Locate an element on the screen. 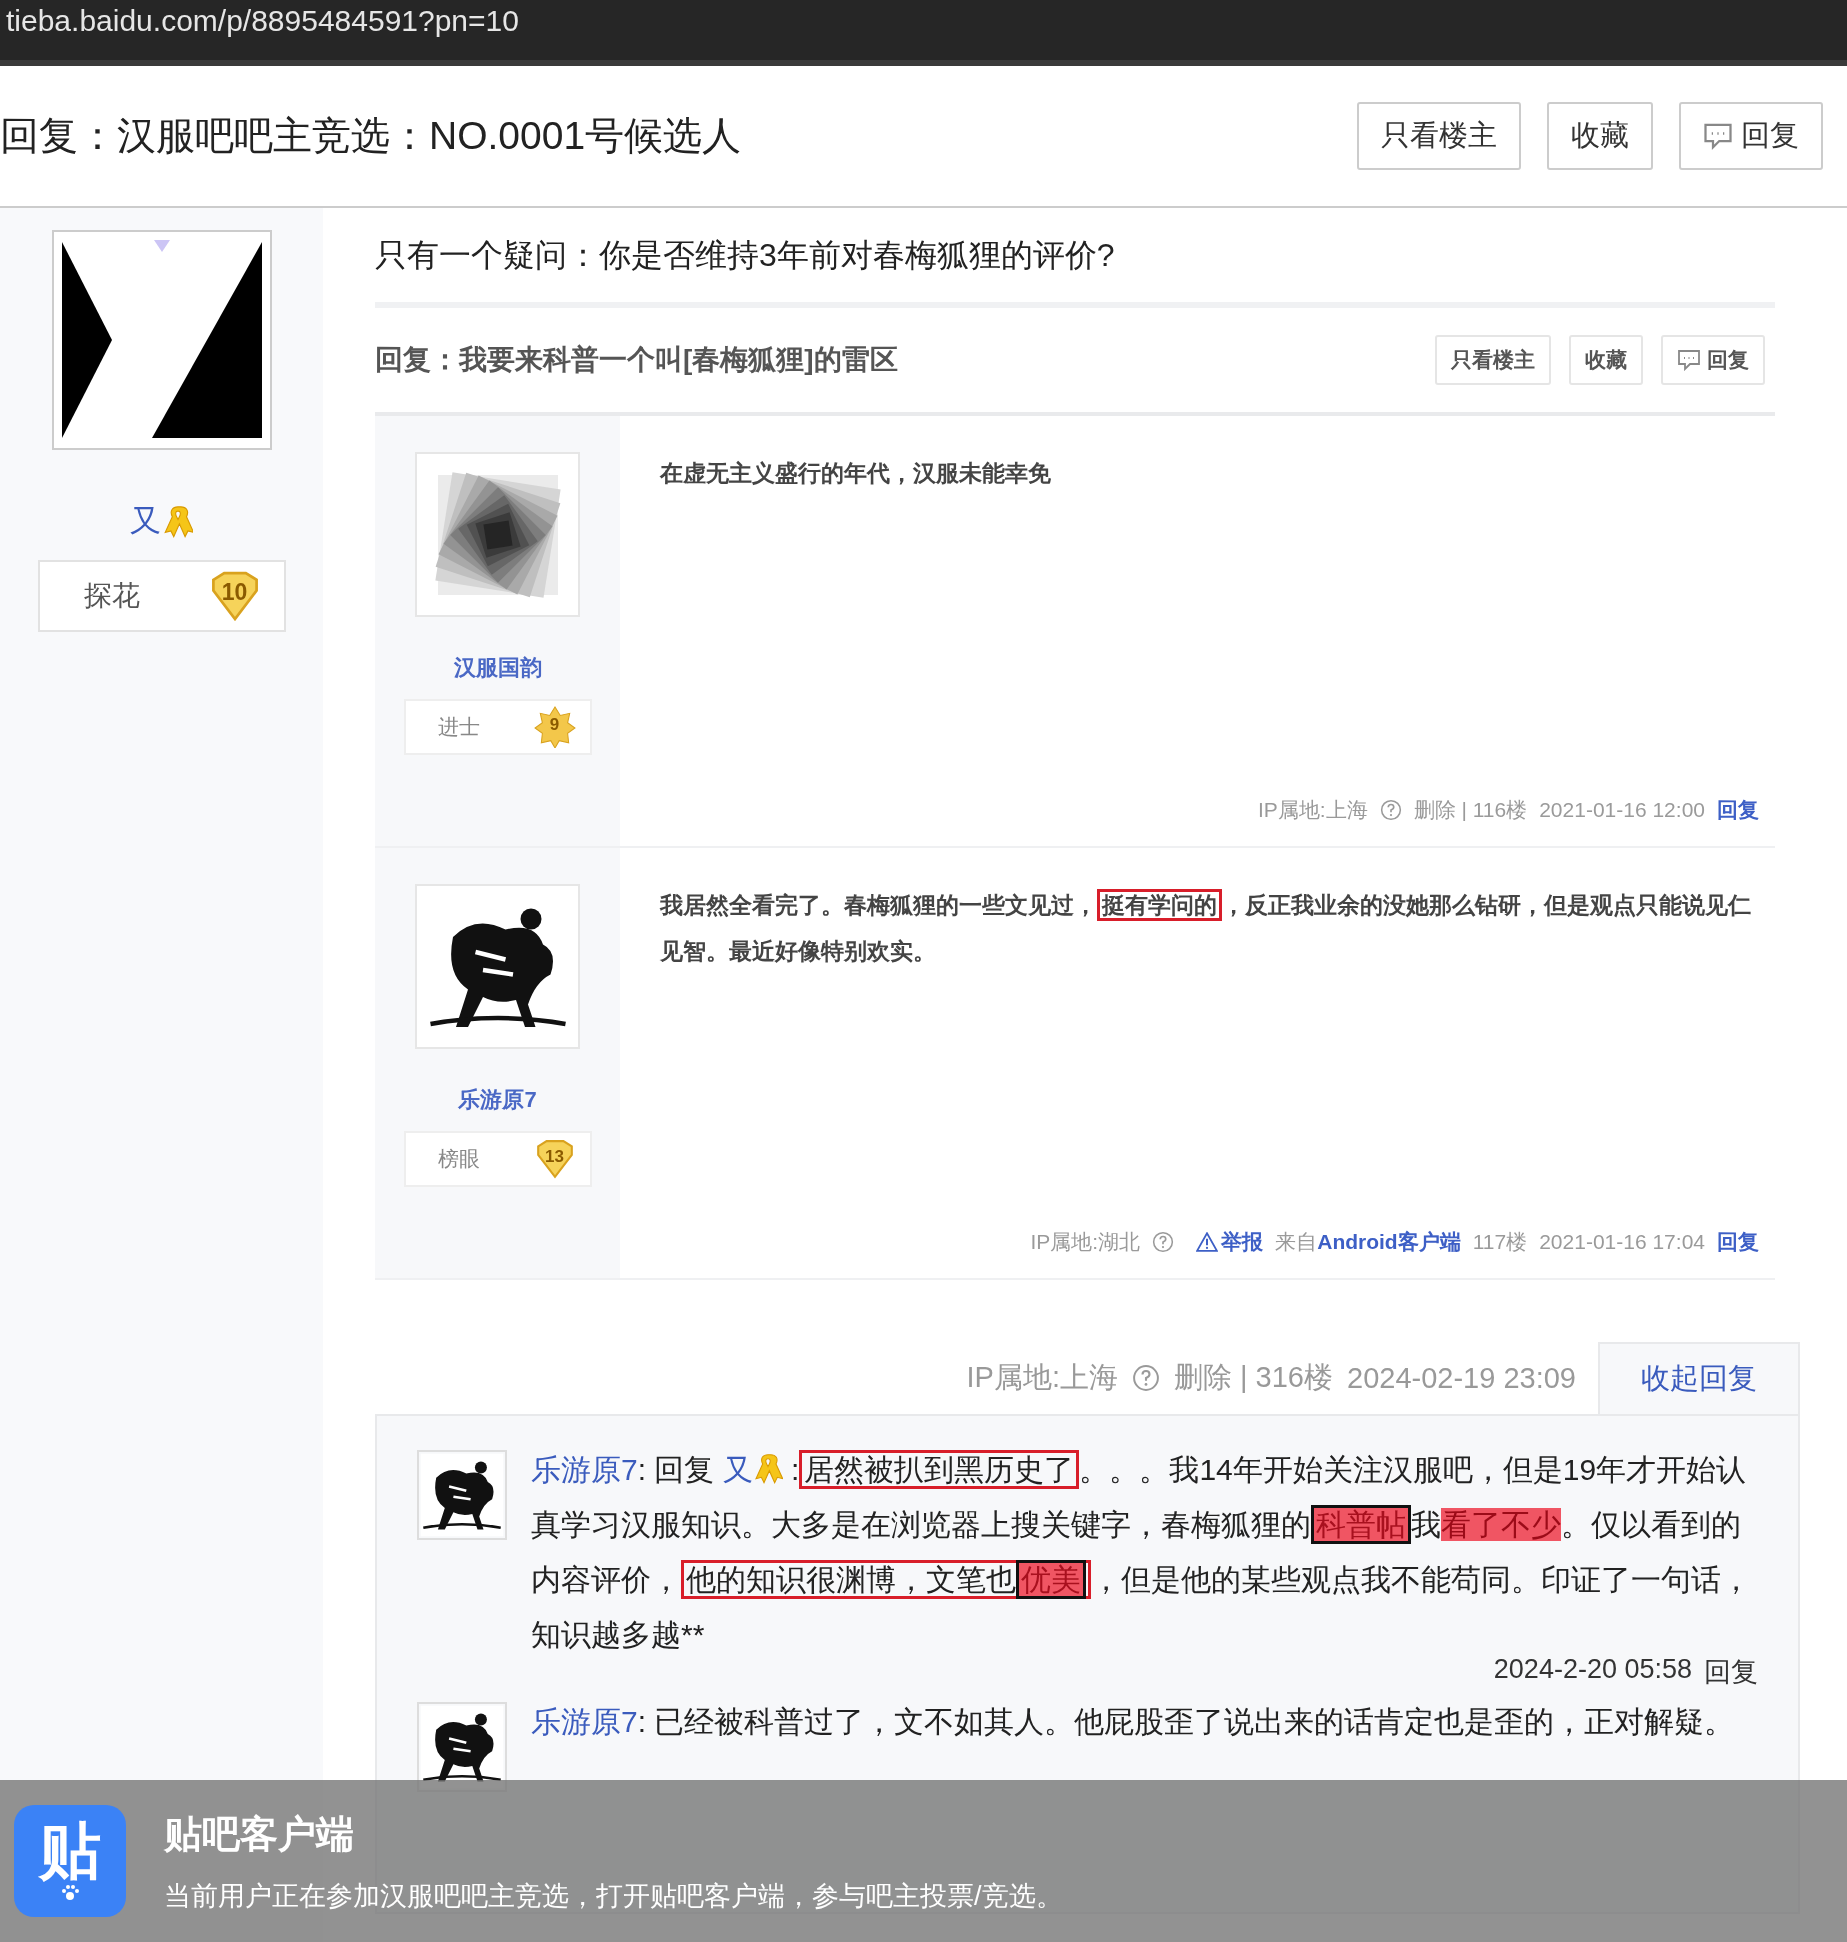 The image size is (1847, 1942). address-bar: tieba.baidu.com/p/8895484591?pn=10 is located at coordinates (923, 33).